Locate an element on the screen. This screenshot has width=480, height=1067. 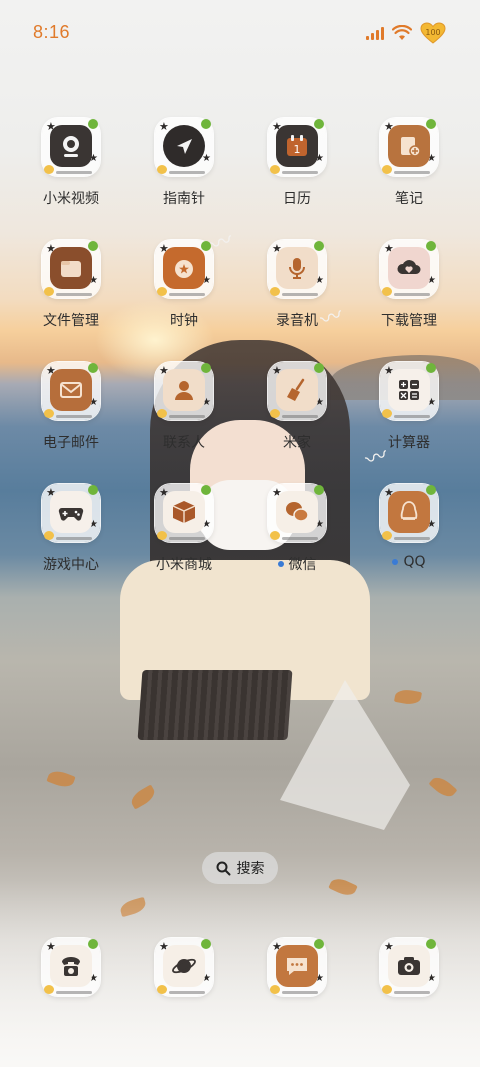
app-label: 文件管理 is located at coordinates (71, 321).